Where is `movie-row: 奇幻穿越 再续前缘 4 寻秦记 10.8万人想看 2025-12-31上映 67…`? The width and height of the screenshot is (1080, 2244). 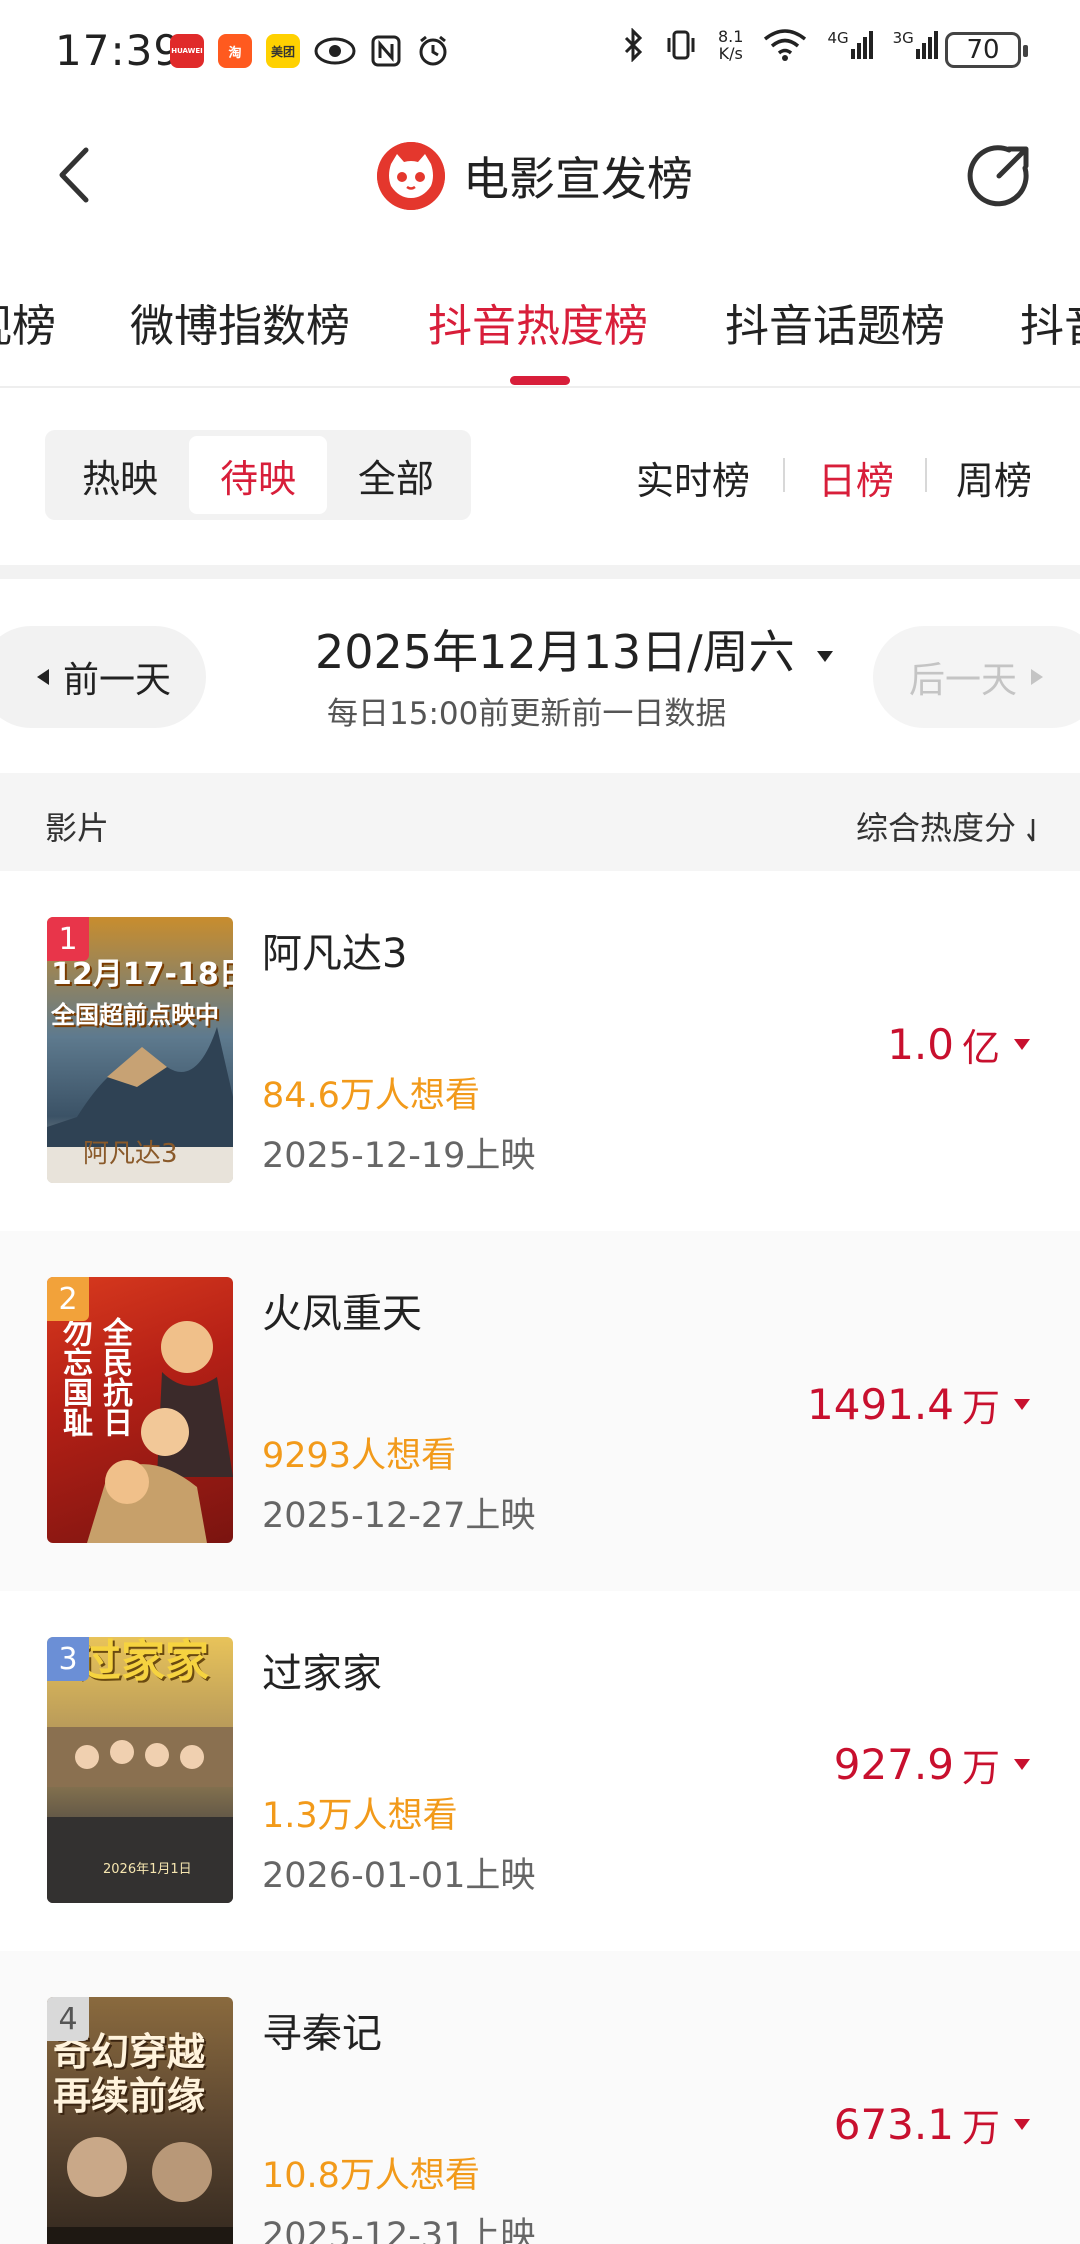
movie-row: 奇幻穿越 再续前缘 4 寻秦记 10.8万人想看 2025-12-31上映 67… is located at coordinates (540, 2097).